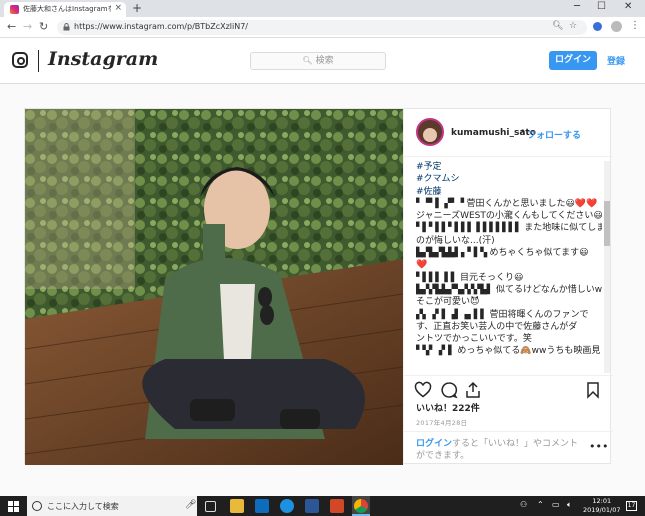  Describe the element at coordinates (556, 504) in the screenshot. I see `network-icon: ▭` at that location.